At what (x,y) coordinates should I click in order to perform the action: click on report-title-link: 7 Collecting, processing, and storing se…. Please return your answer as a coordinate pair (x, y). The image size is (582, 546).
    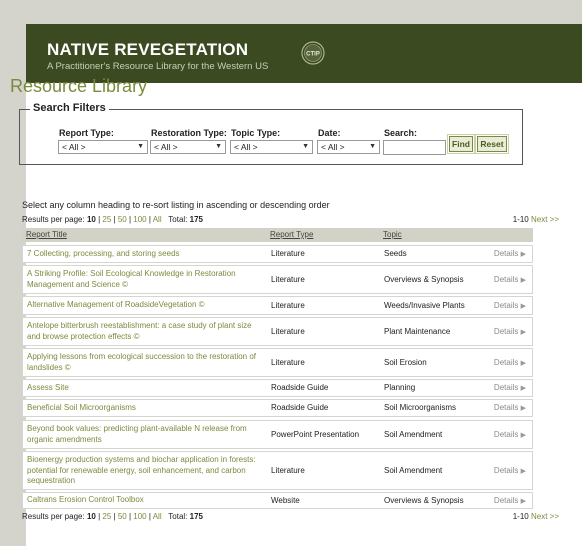
    Looking at the image, I should click on (144, 254).